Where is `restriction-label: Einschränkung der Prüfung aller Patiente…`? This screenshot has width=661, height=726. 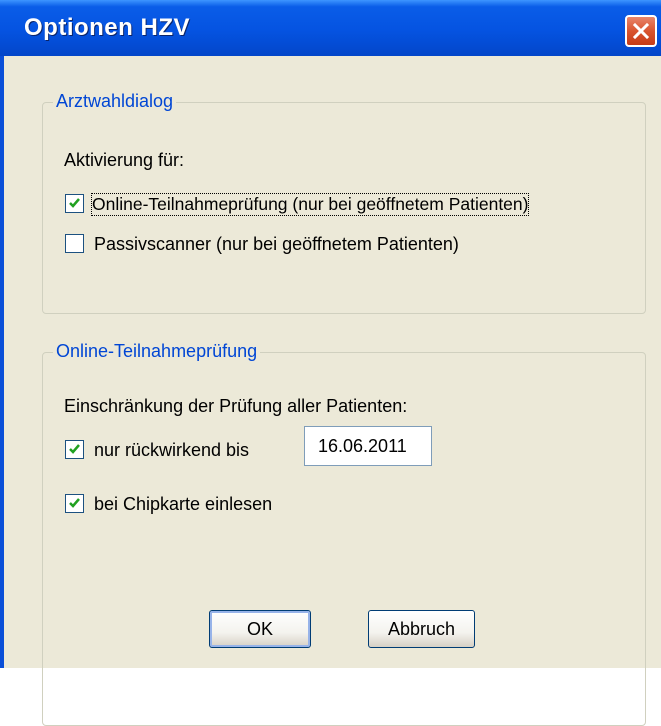
restriction-label: Einschränkung der Prüfung aller Patiente… is located at coordinates (236, 406).